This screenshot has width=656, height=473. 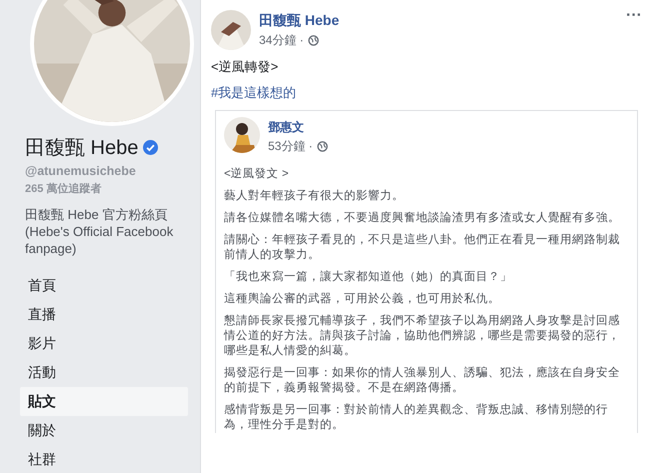 I want to click on post-paragraph: <逆風發文 >, so click(x=257, y=174).